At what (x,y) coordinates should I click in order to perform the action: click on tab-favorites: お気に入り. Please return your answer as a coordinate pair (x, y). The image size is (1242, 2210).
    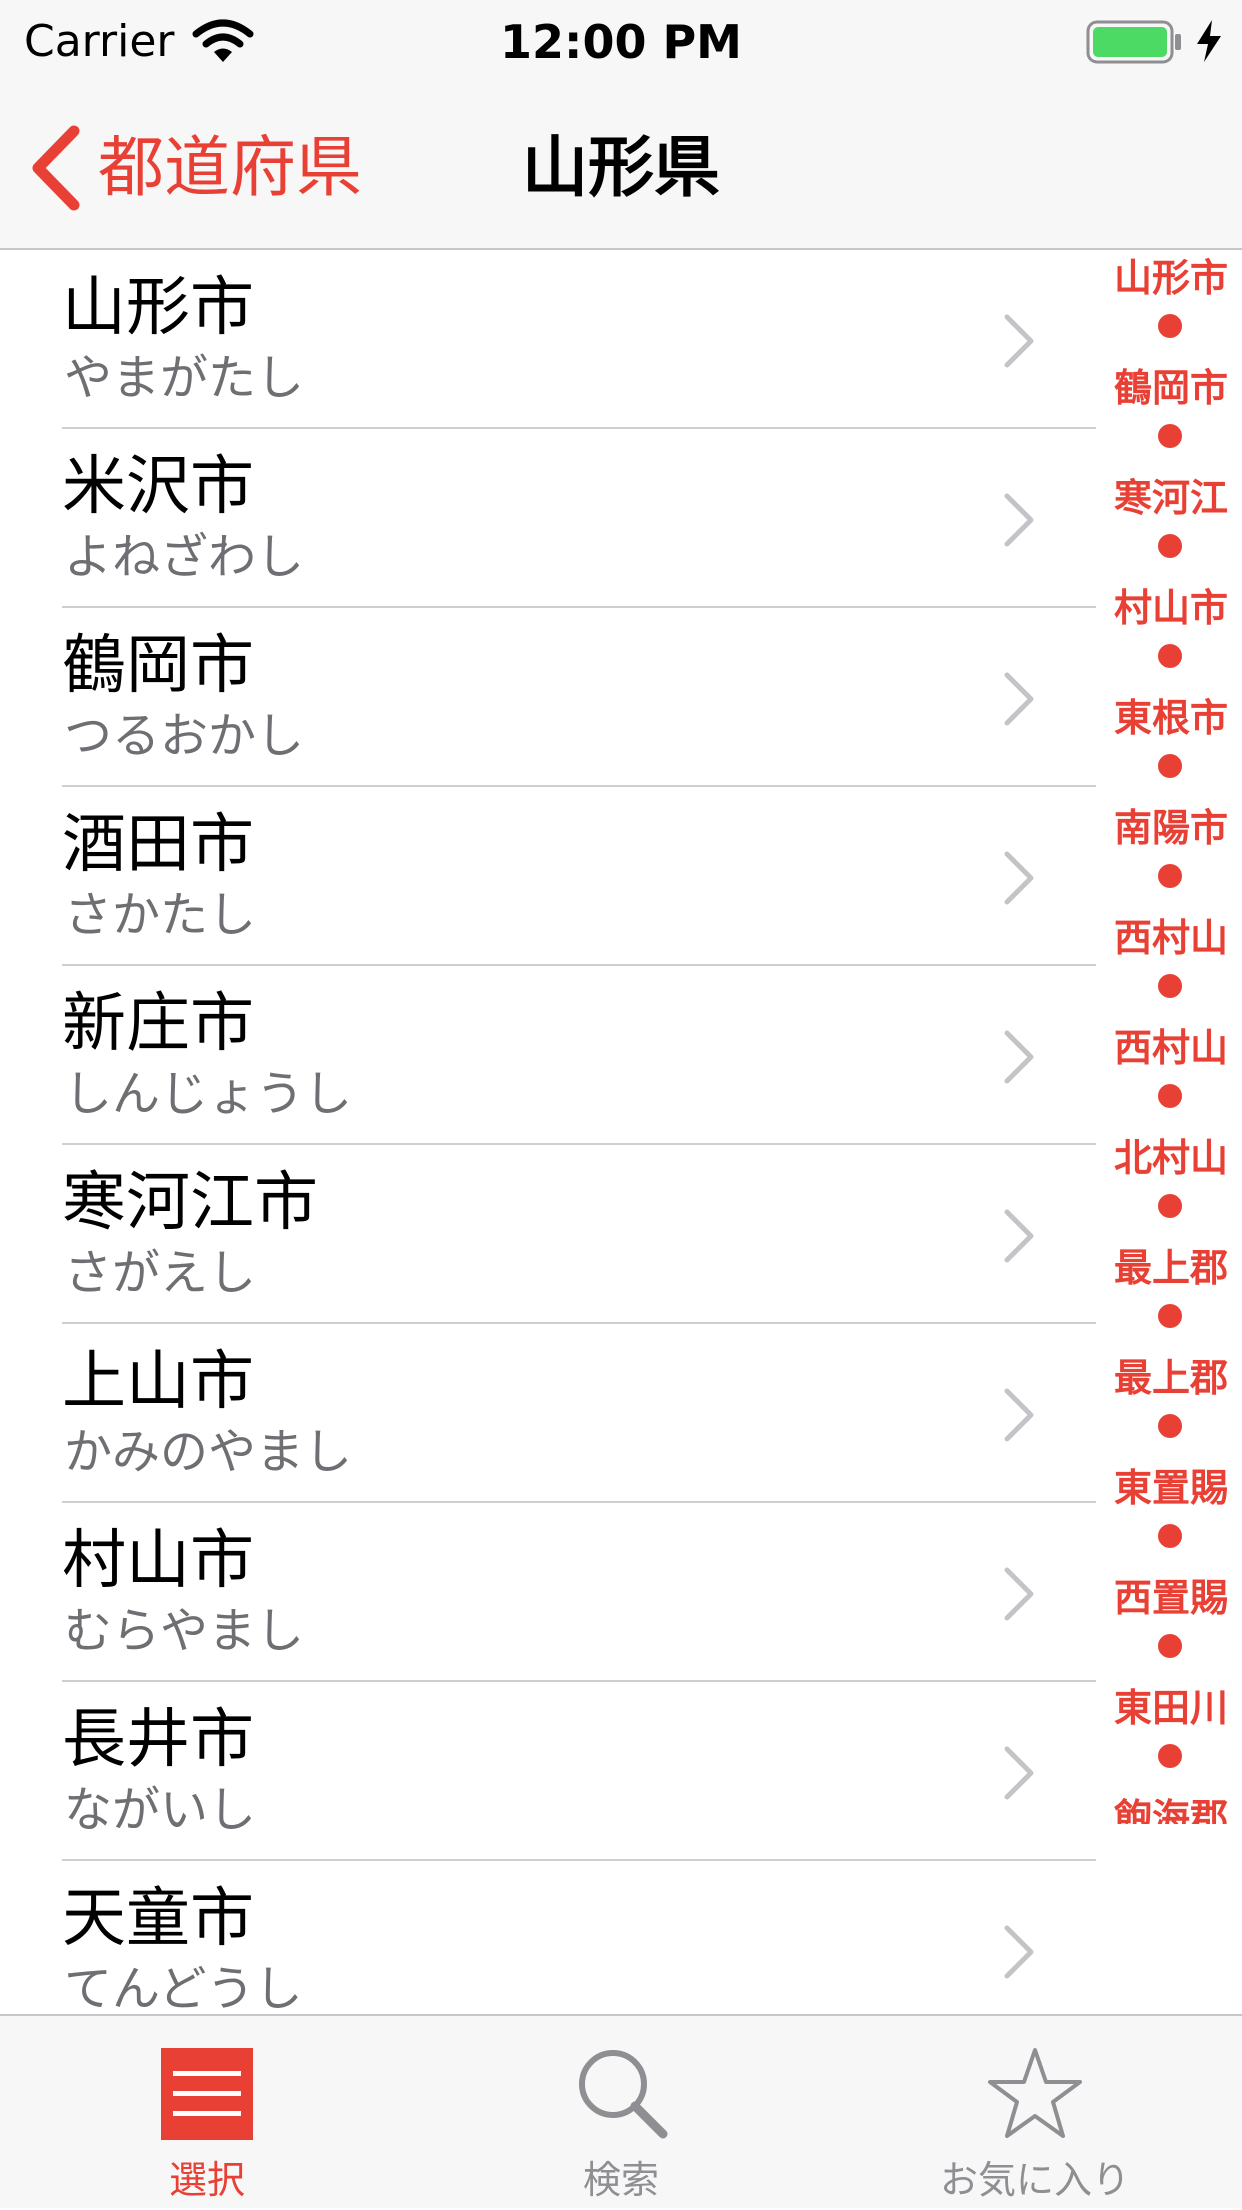
    Looking at the image, I should click on (1035, 2113).